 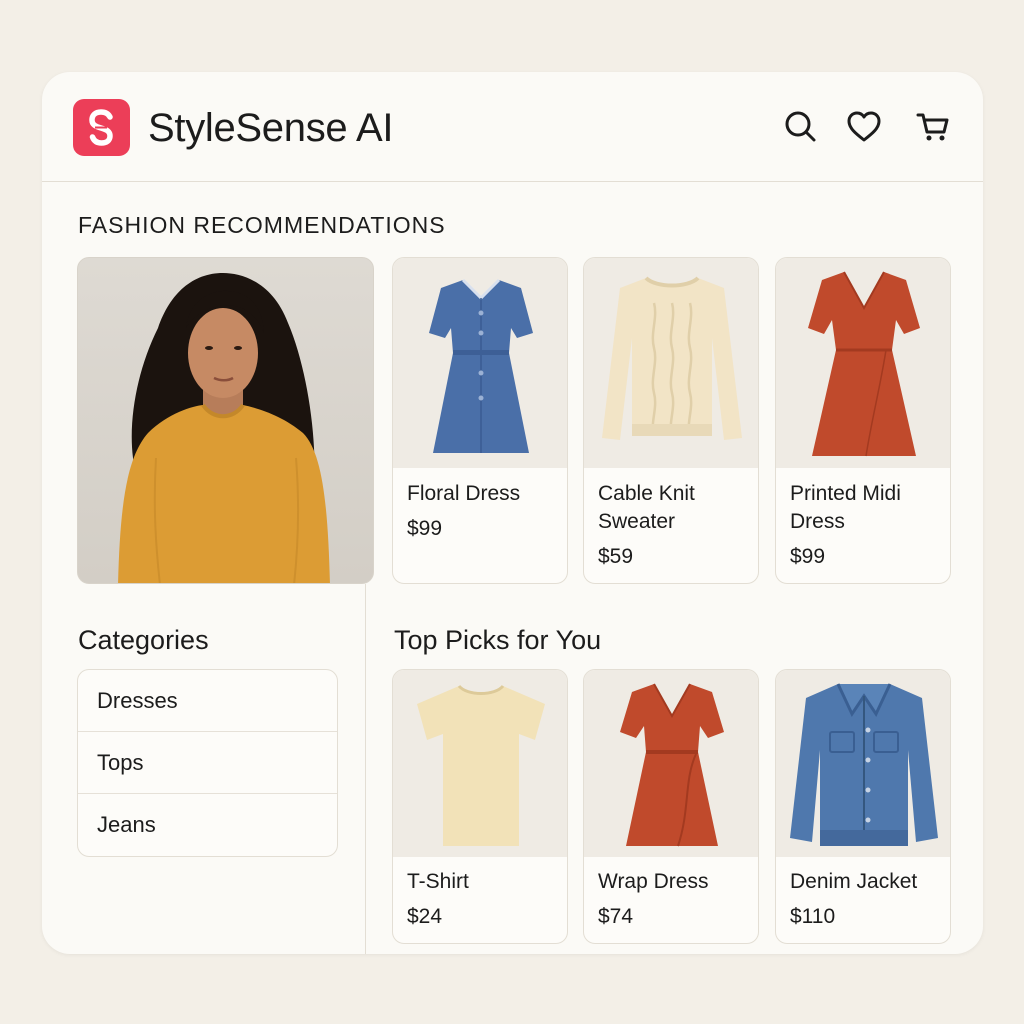 I want to click on product-card-wrap-dress: Wrap Dress $74, so click(x=671, y=806).